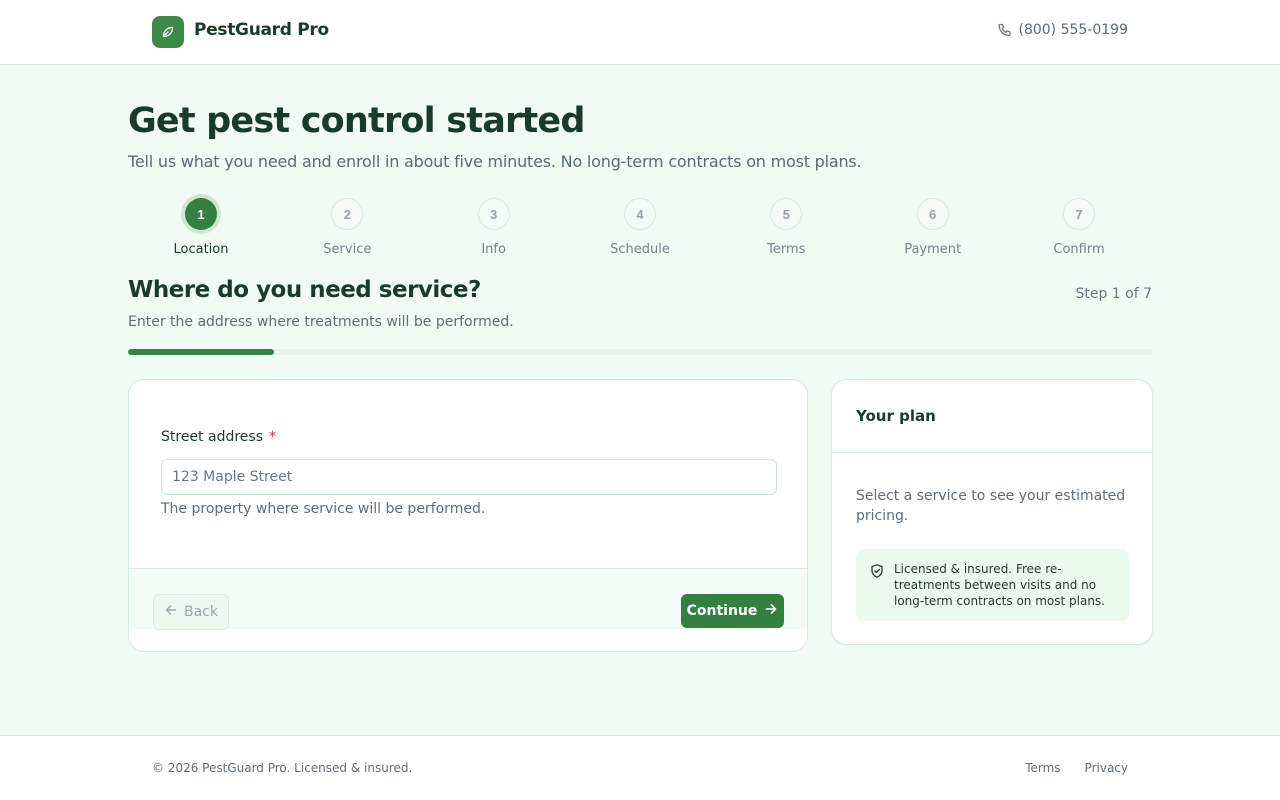  What do you see at coordinates (640, 214) in the screenshot?
I see `step-number: 4` at bounding box center [640, 214].